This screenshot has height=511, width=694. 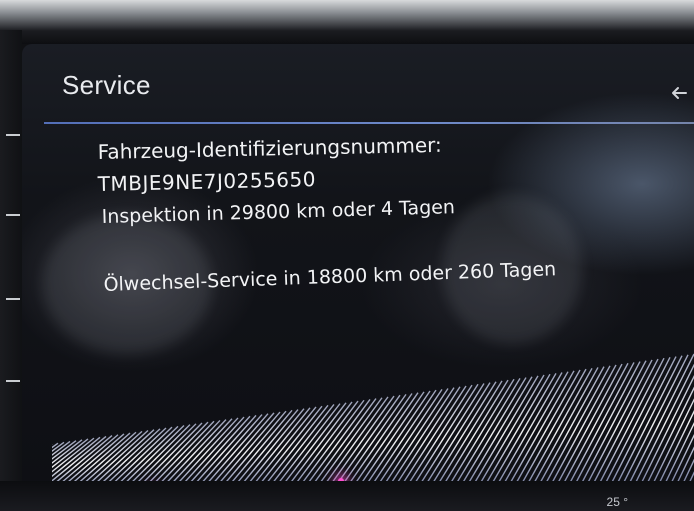 I want to click on inspection-info: Inspektion in 29800 km oder 4 Tagen, so click(x=278, y=212).